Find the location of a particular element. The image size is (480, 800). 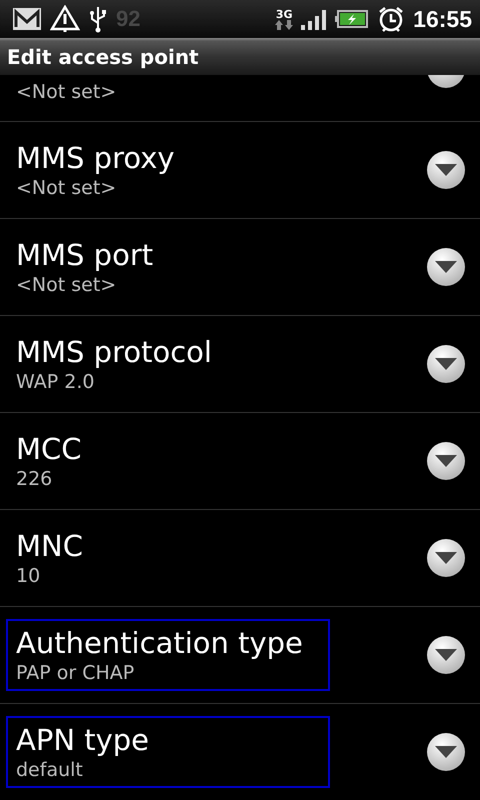

setting-value: 226 is located at coordinates (35, 479).